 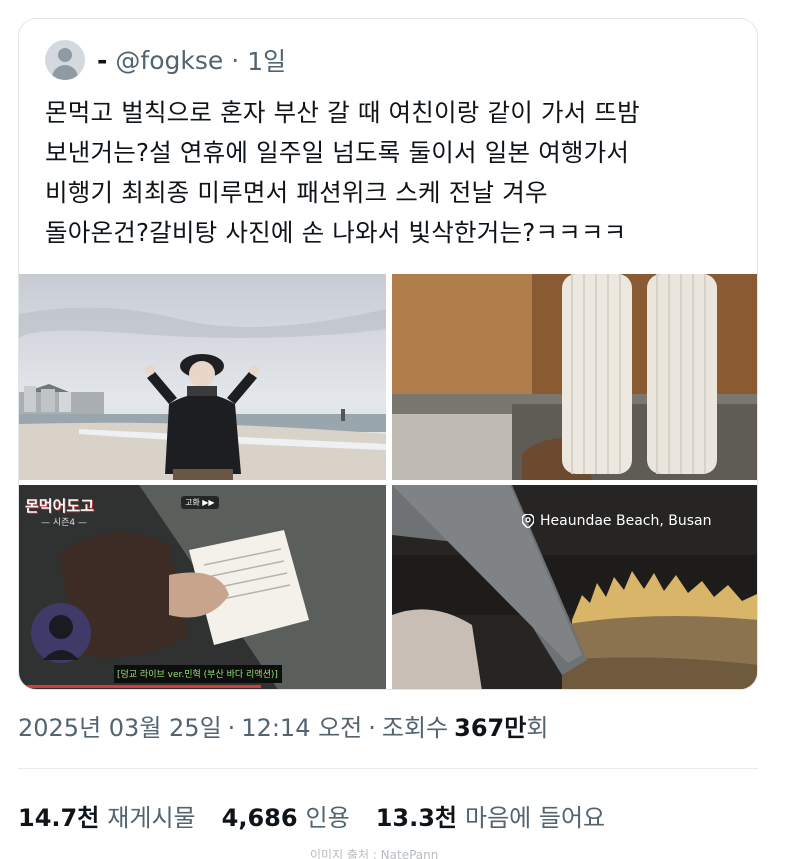 I want to click on views-label: 조회수, so click(x=415, y=728).